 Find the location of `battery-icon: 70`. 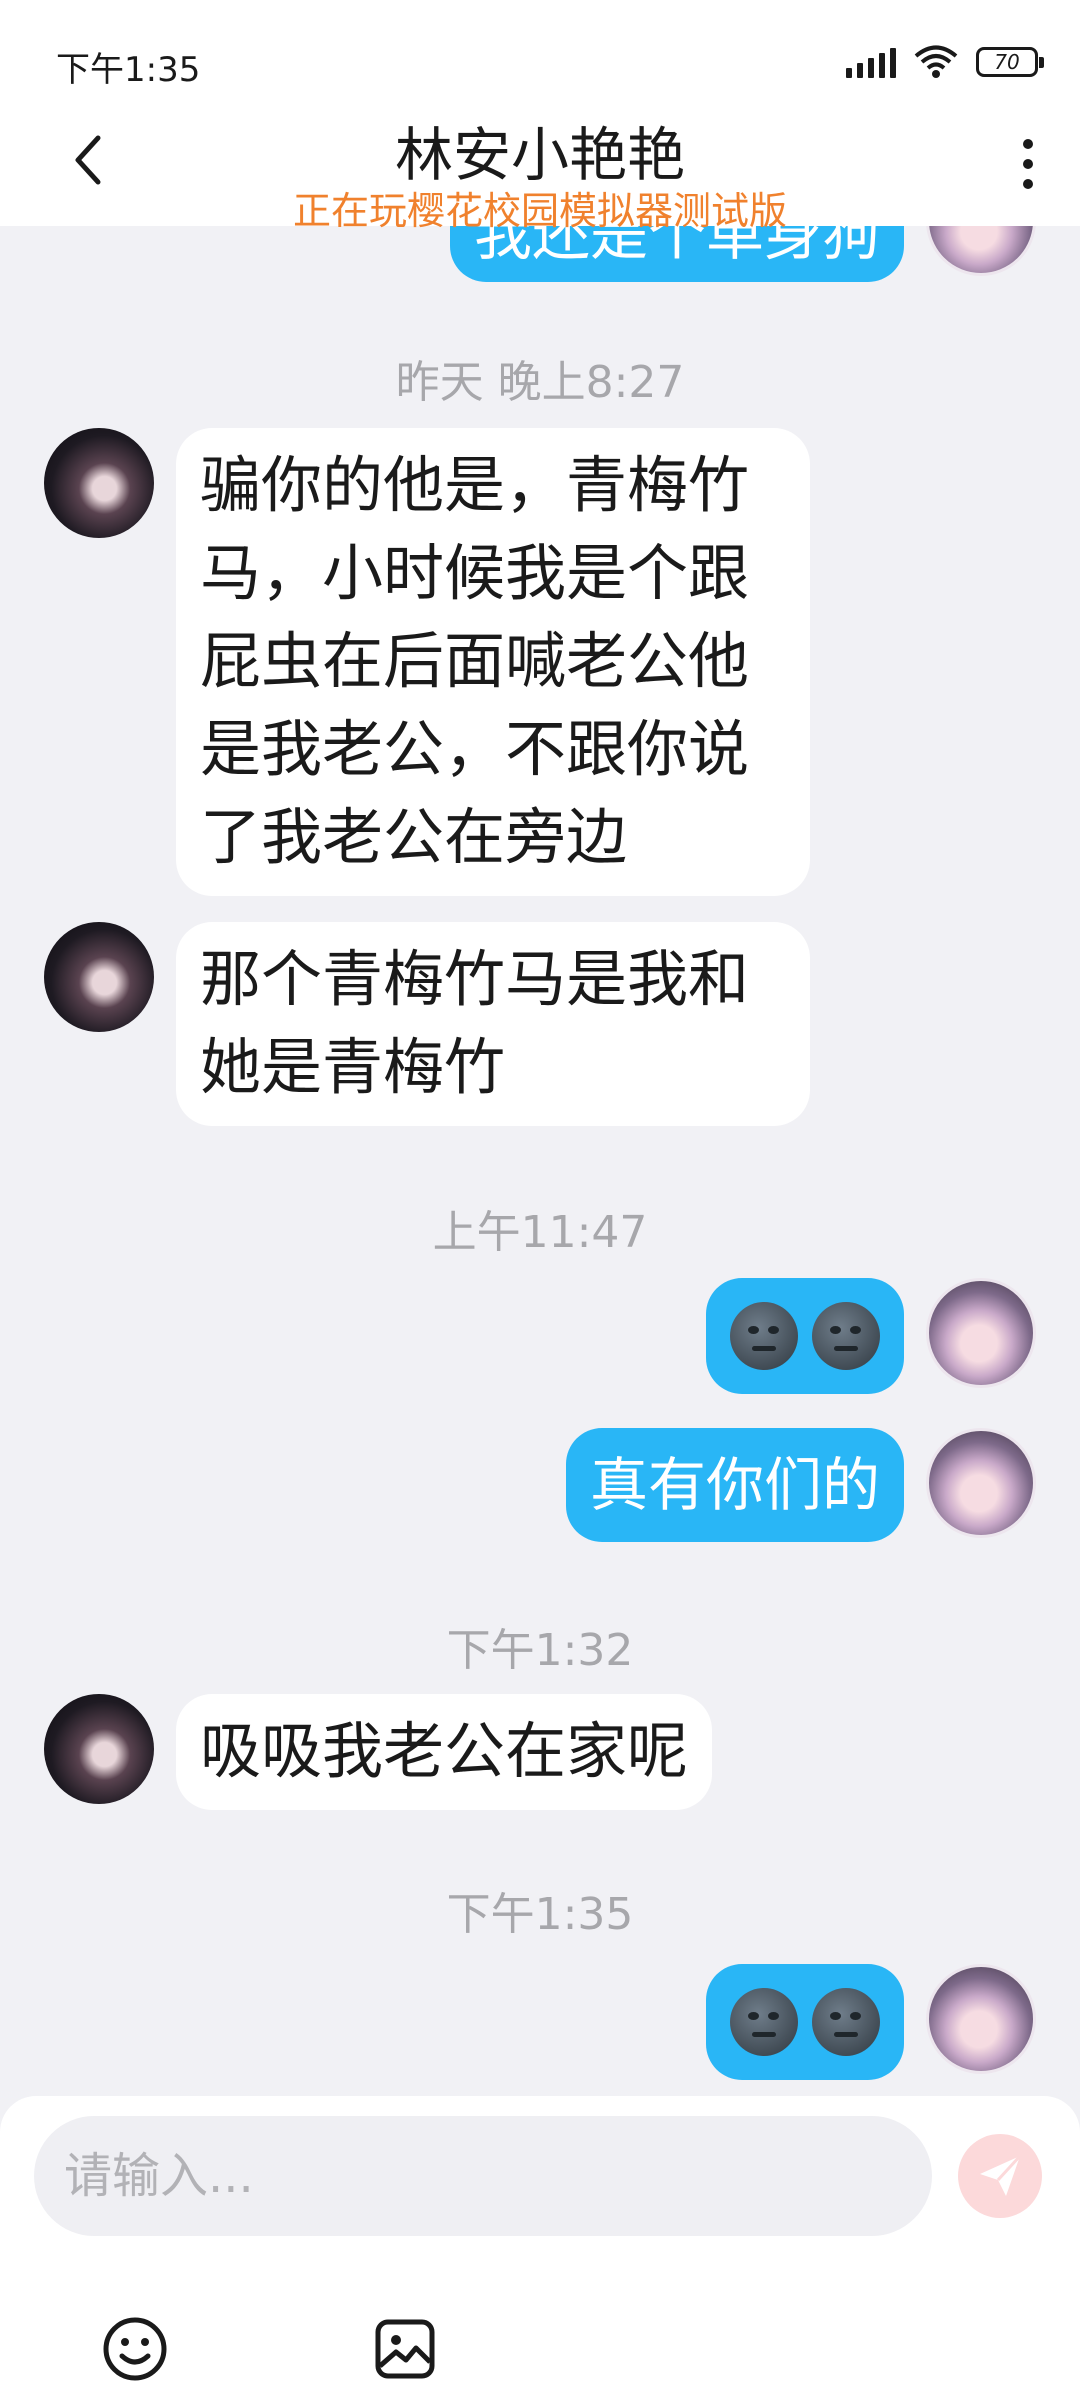

battery-icon: 70 is located at coordinates (1010, 62).